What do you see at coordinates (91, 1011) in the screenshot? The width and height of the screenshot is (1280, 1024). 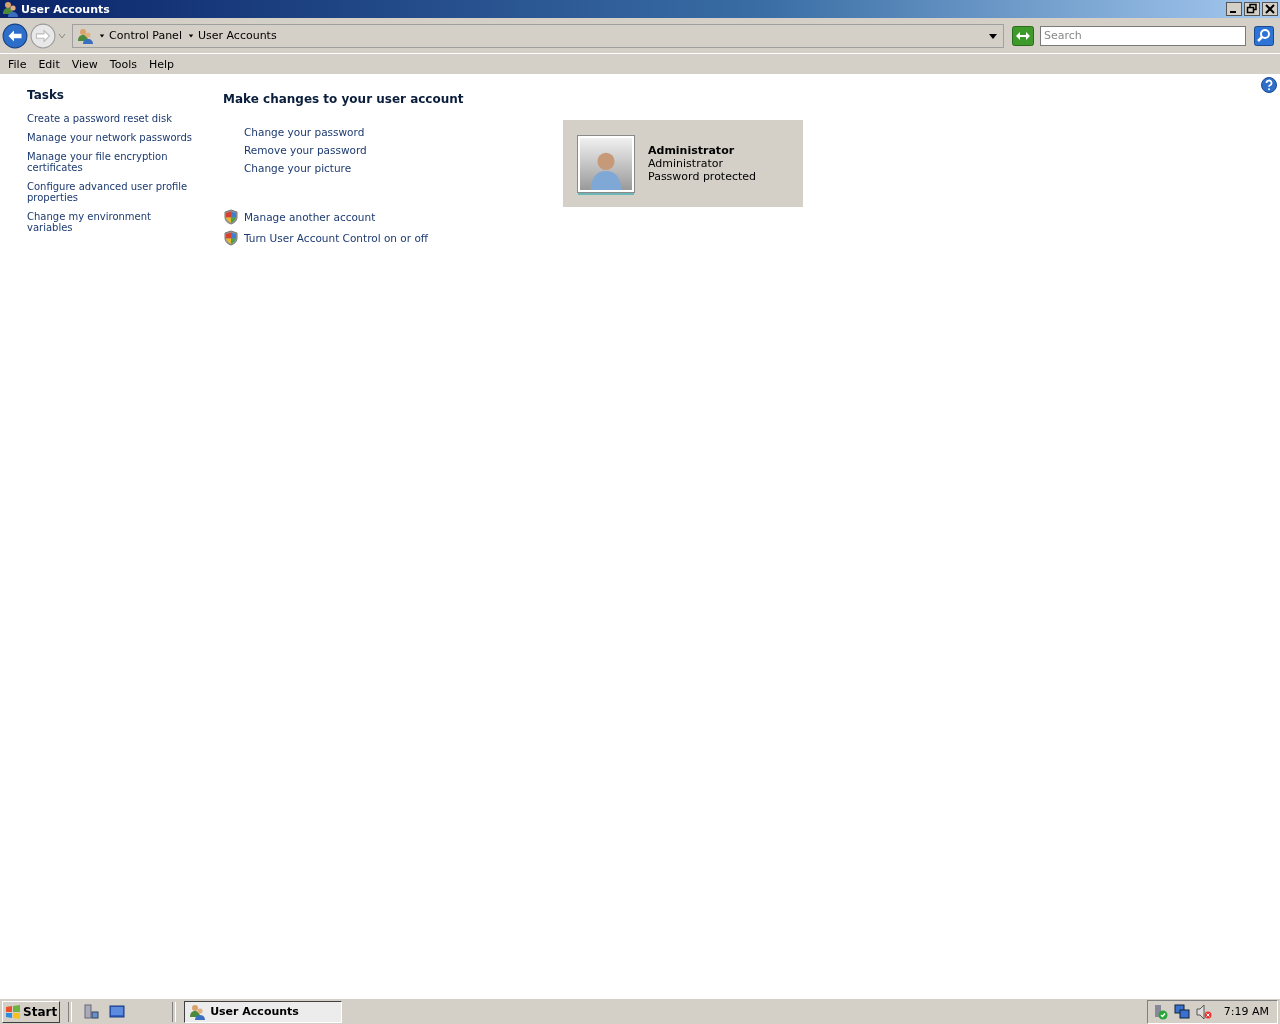 I see `server-icon` at bounding box center [91, 1011].